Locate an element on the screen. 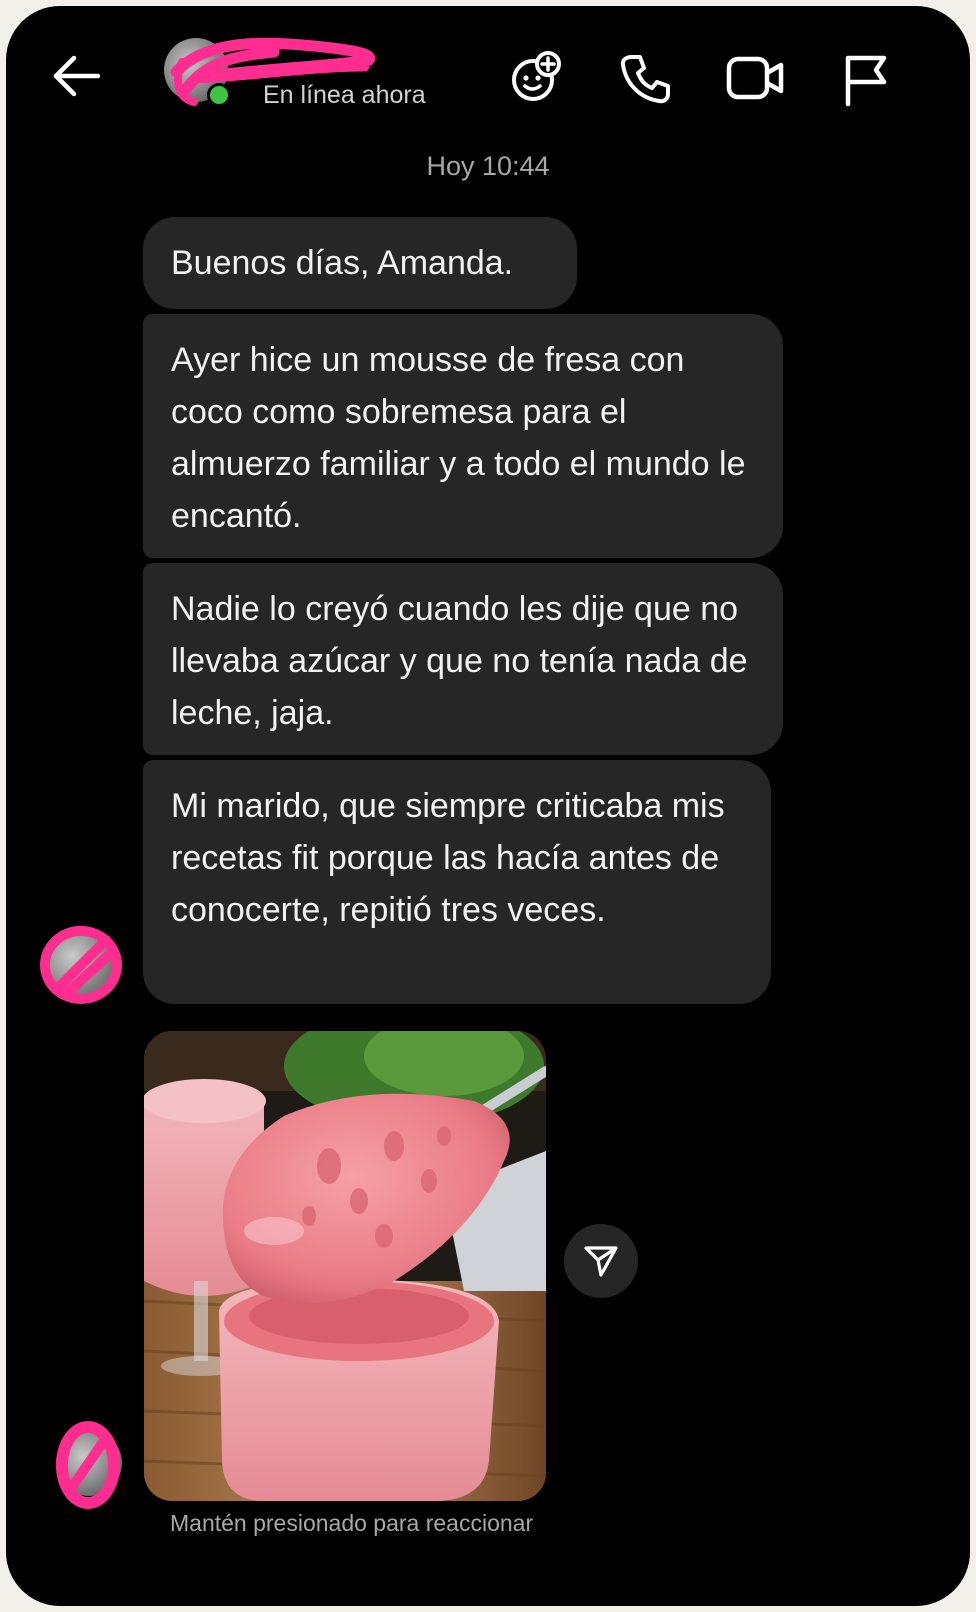 The image size is (976, 1612). send-icon is located at coordinates (601, 1261).